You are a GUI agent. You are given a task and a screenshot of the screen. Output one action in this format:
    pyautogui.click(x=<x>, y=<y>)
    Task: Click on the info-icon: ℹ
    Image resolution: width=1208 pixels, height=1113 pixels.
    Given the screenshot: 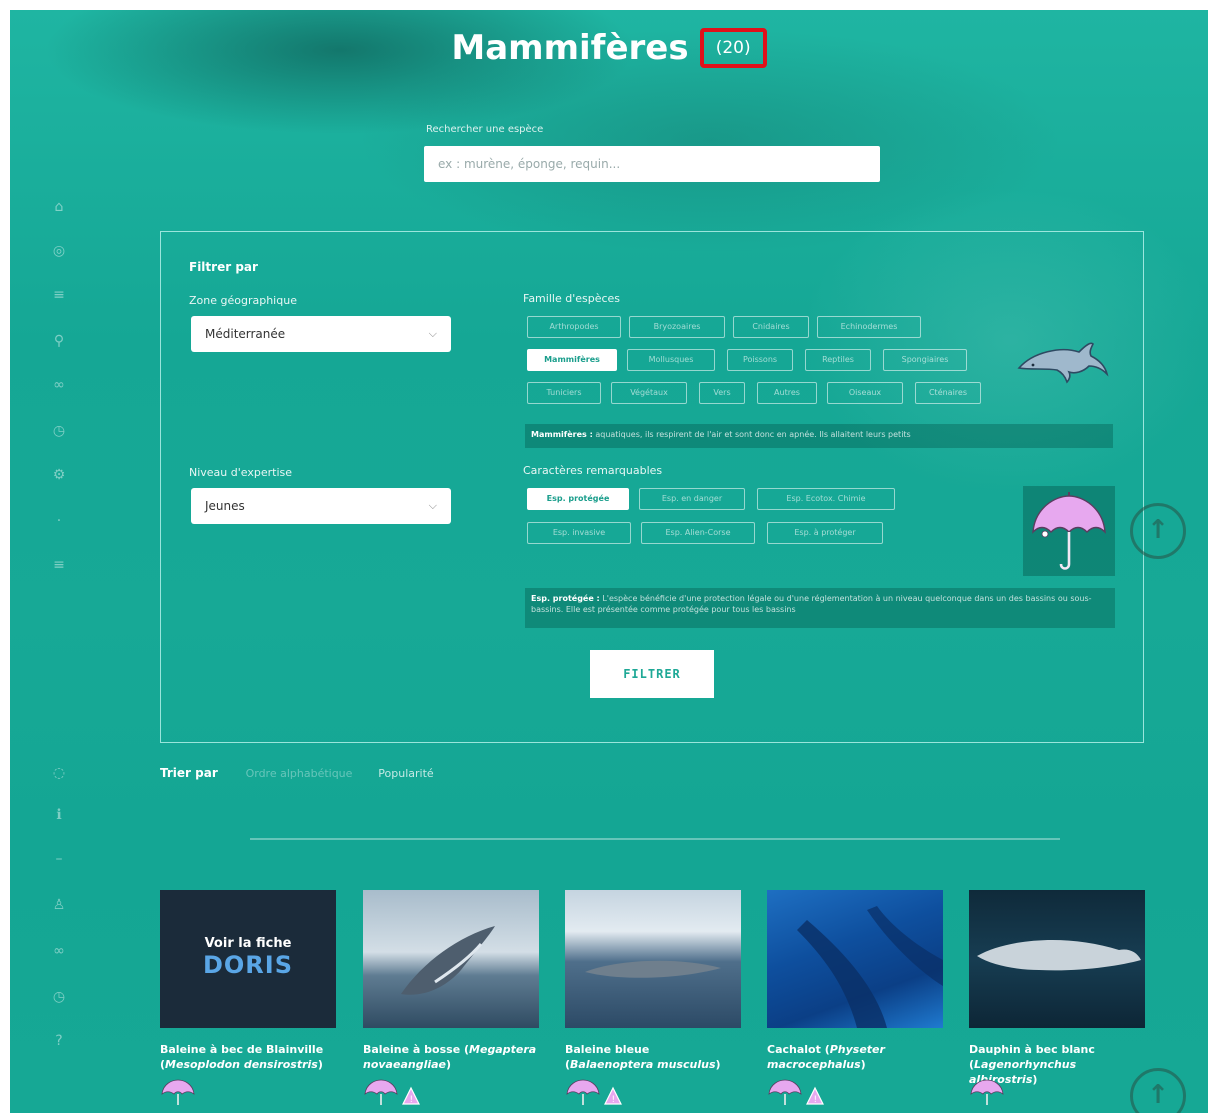 What is the action you would take?
    pyautogui.click(x=59, y=815)
    